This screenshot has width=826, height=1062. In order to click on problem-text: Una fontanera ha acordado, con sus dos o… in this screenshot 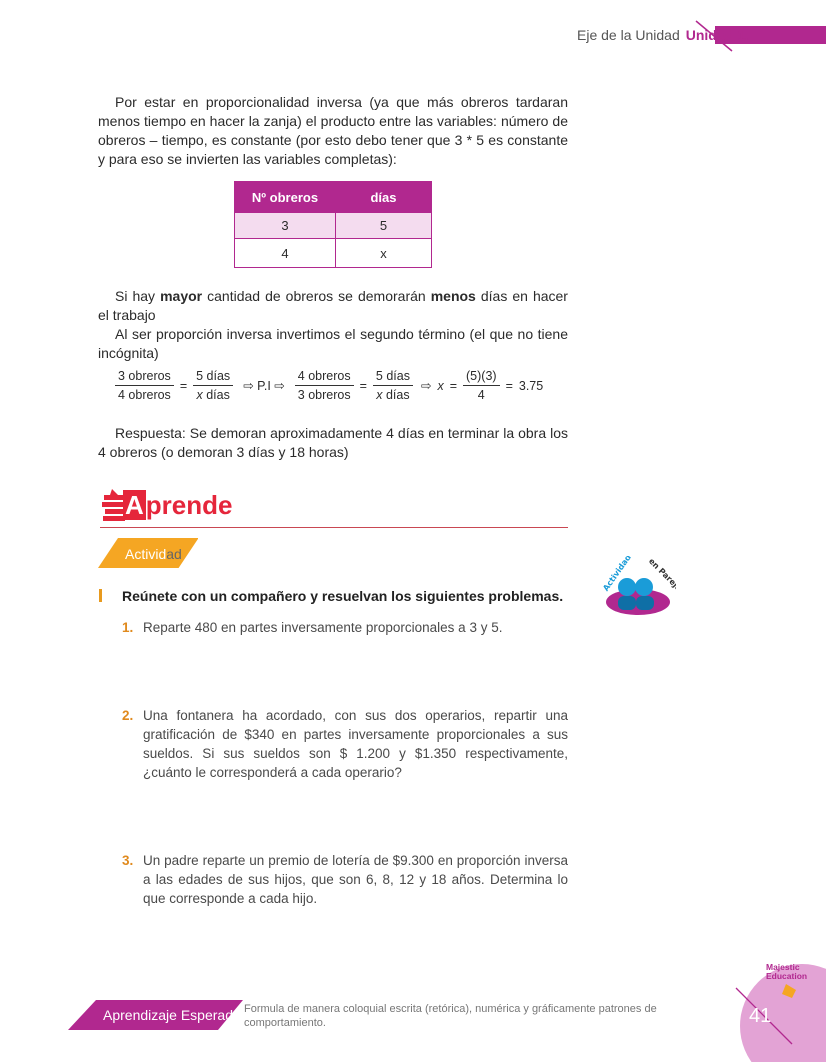, I will do `click(355, 744)`.